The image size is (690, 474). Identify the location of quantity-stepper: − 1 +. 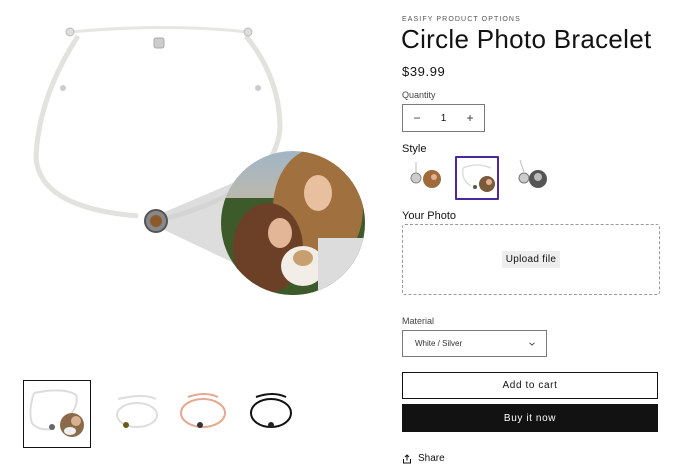
(443, 118).